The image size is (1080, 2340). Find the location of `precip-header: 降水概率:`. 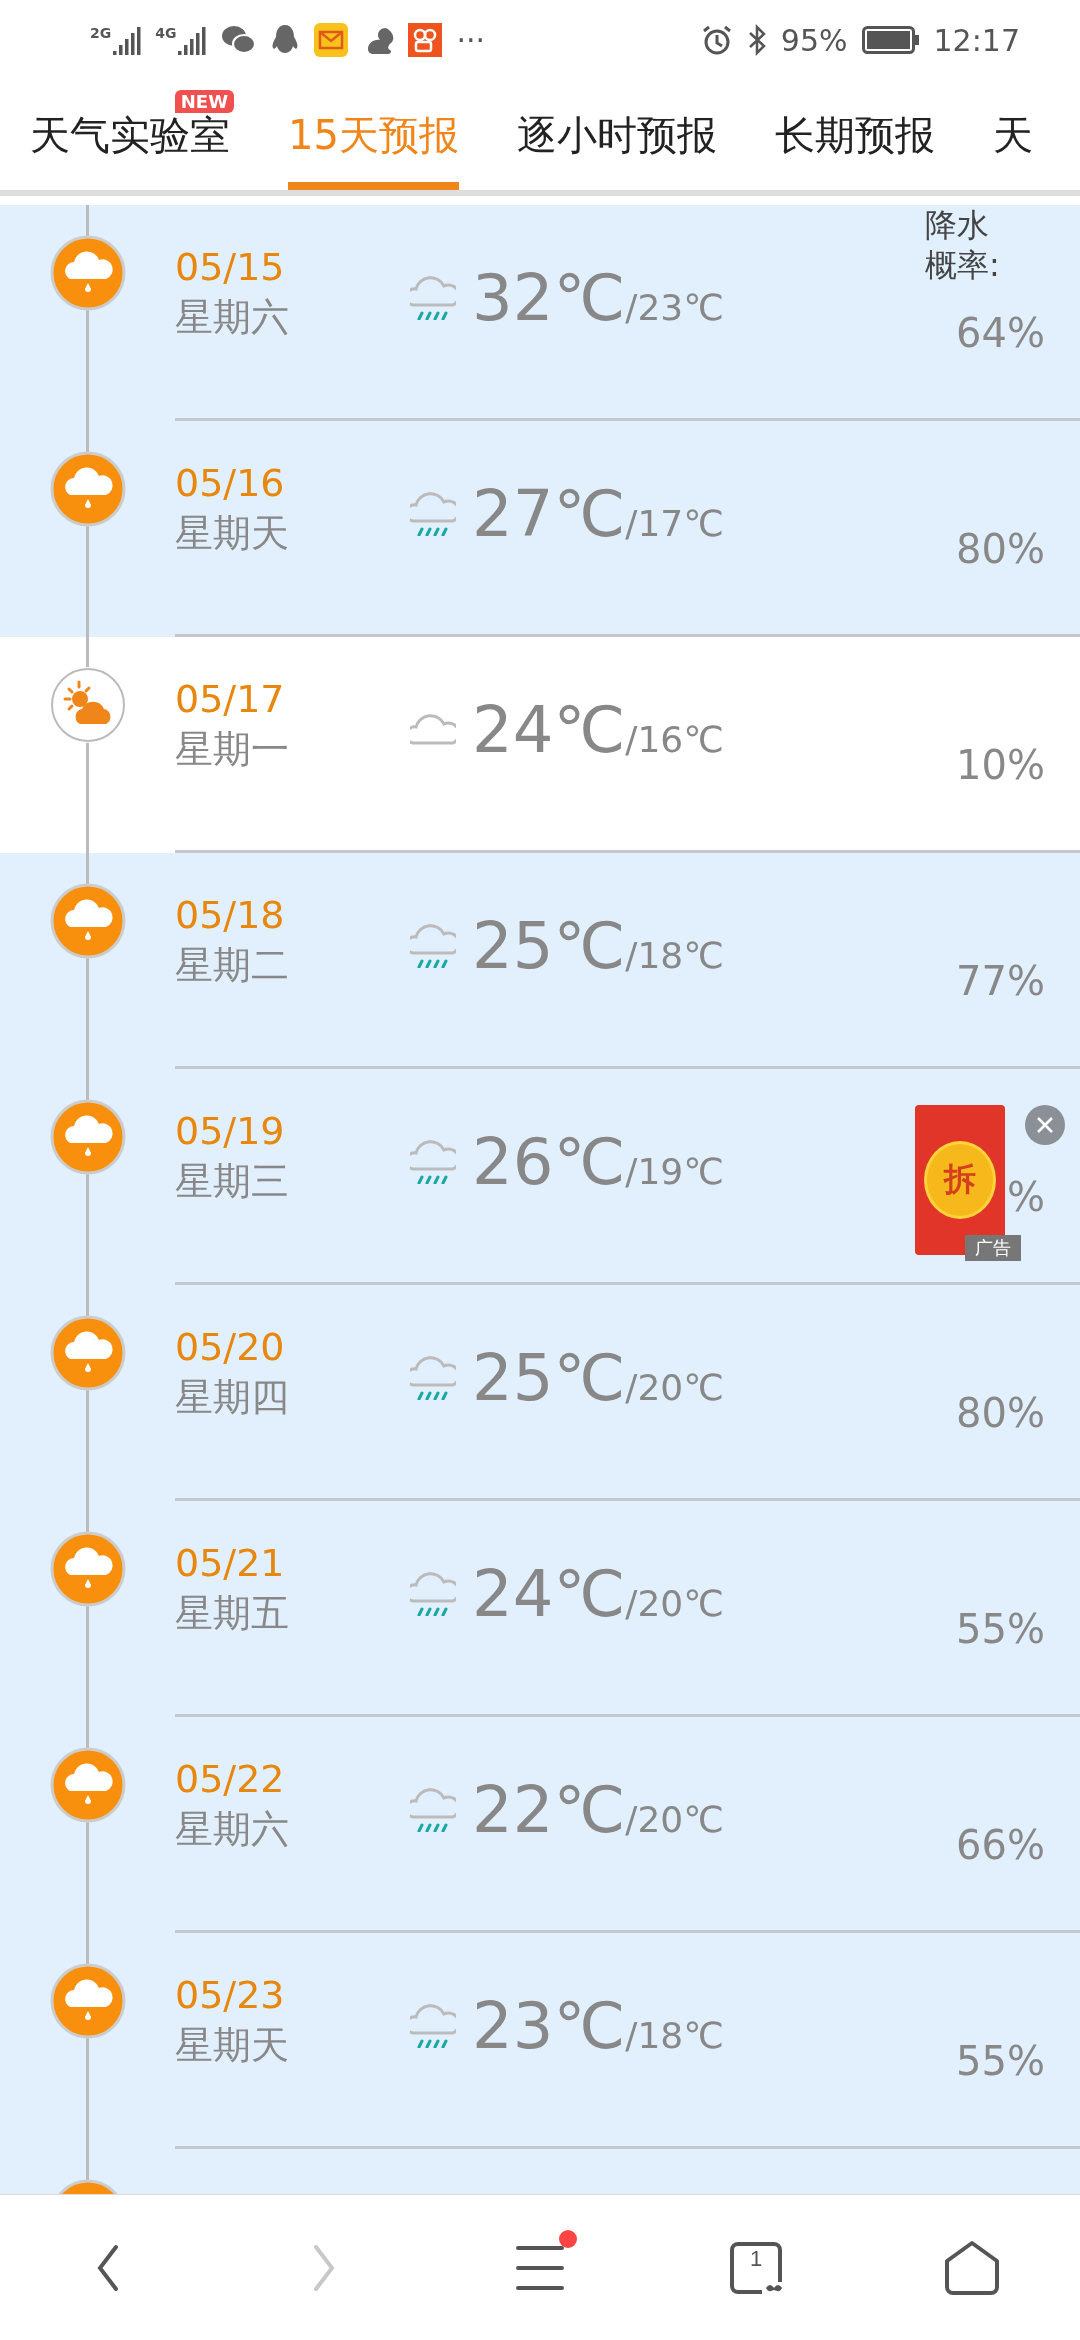

precip-header: 降水概率: is located at coordinates (963, 245).